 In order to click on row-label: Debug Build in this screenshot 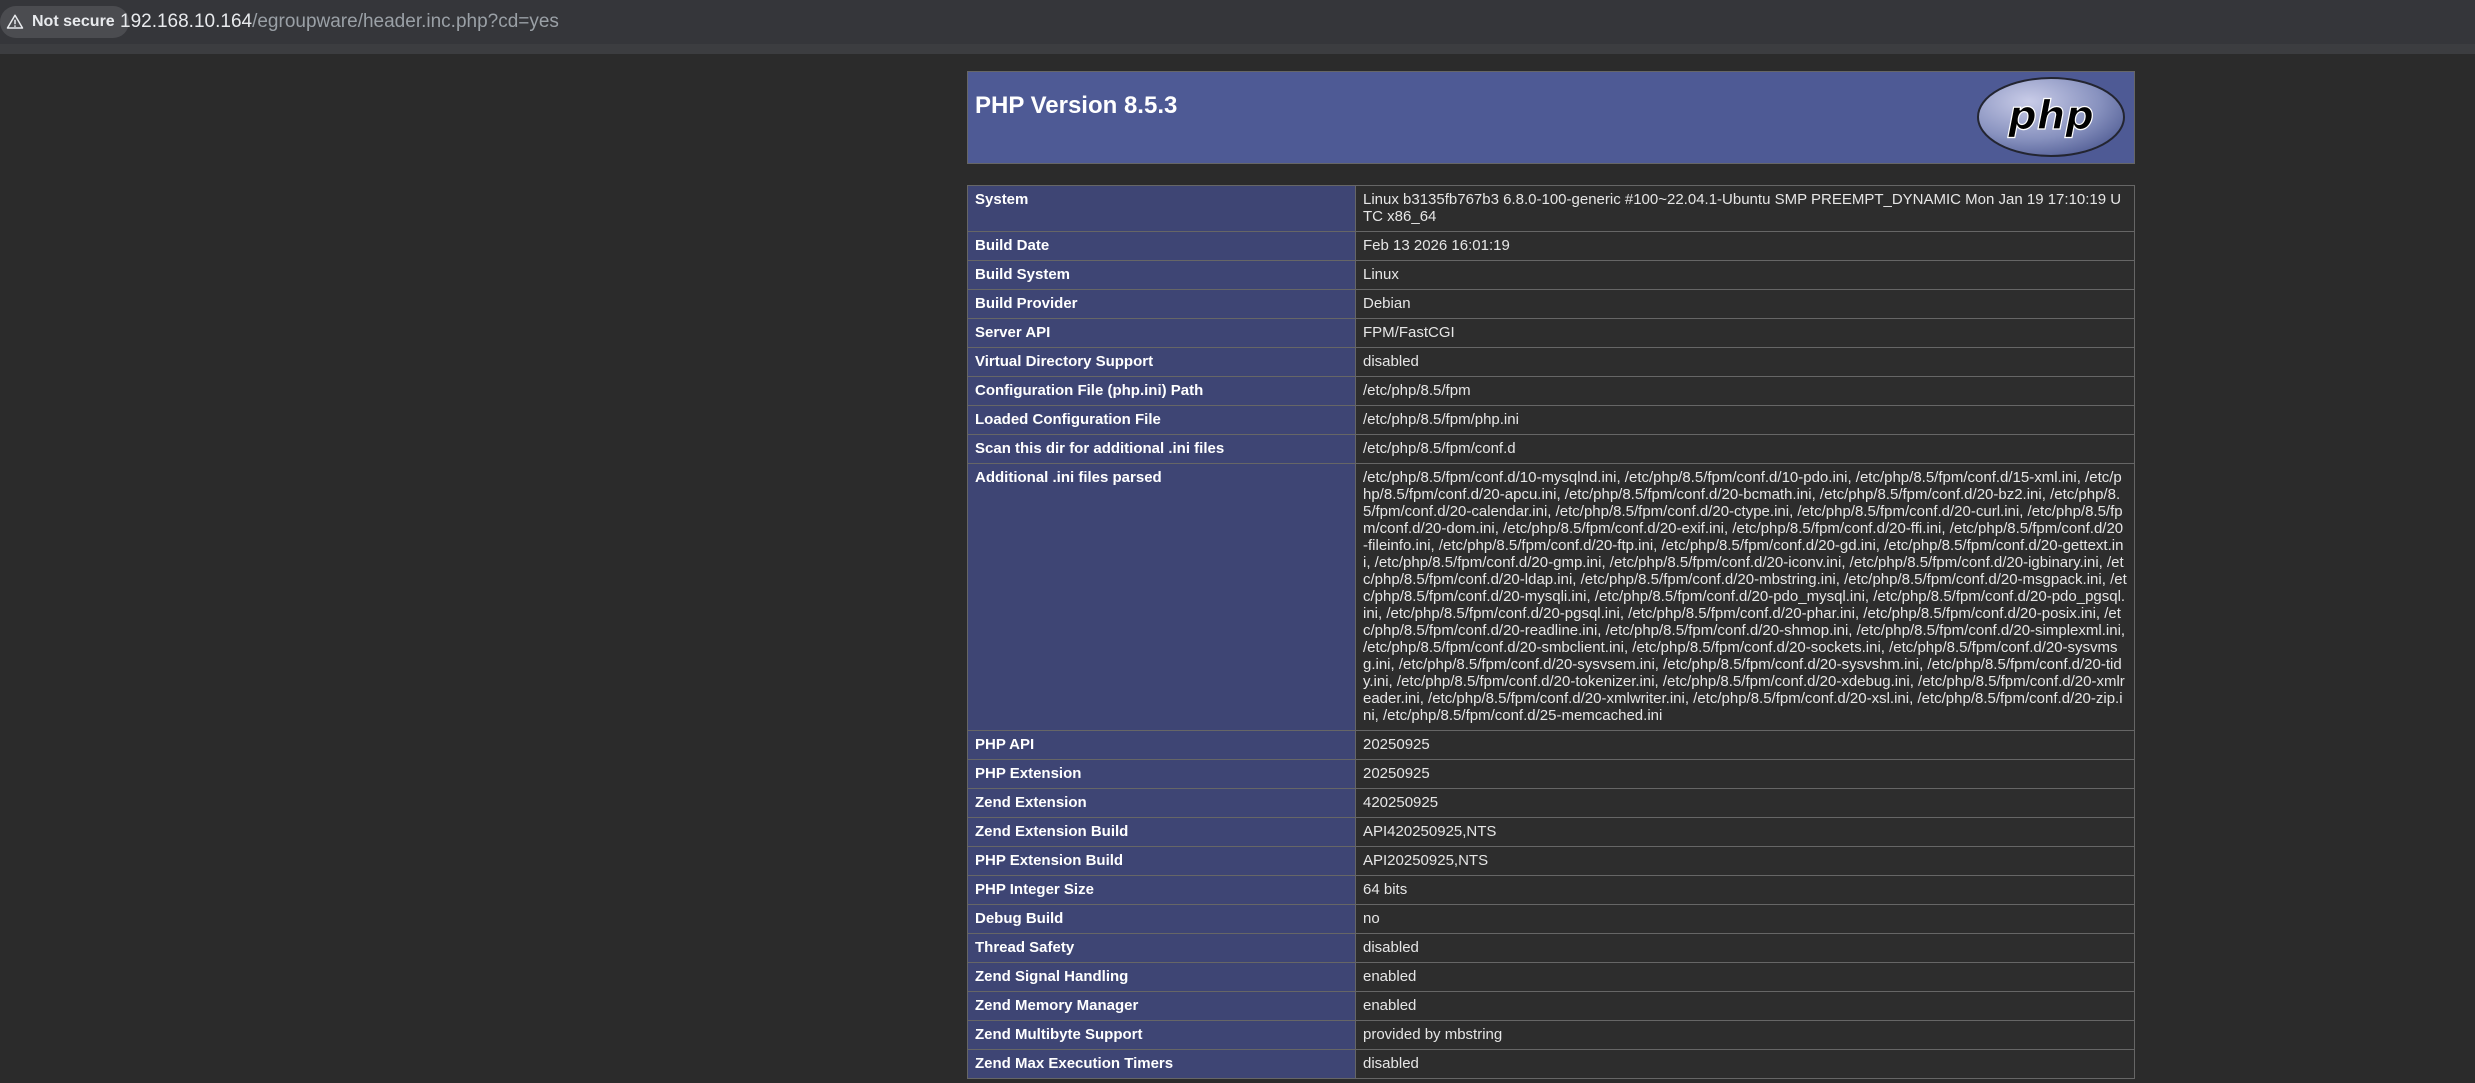, I will do `click(1161, 919)`.